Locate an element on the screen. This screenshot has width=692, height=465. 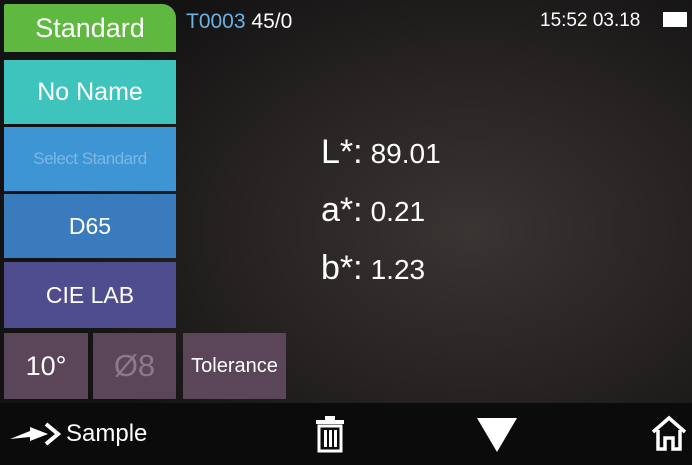
reading-value: 0.21 is located at coordinates (398, 211).